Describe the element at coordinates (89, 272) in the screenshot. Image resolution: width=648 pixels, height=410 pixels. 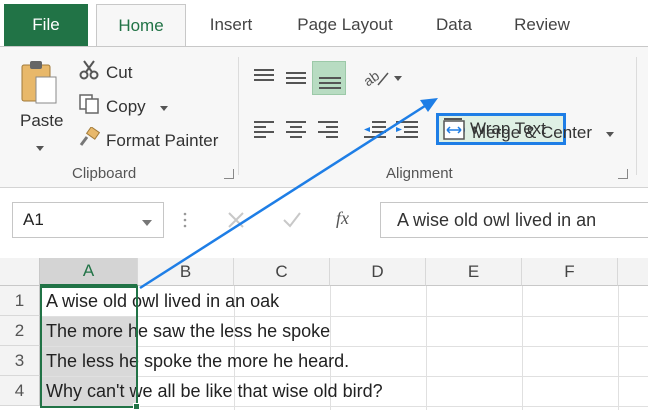
I see `column-header-a: A` at that location.